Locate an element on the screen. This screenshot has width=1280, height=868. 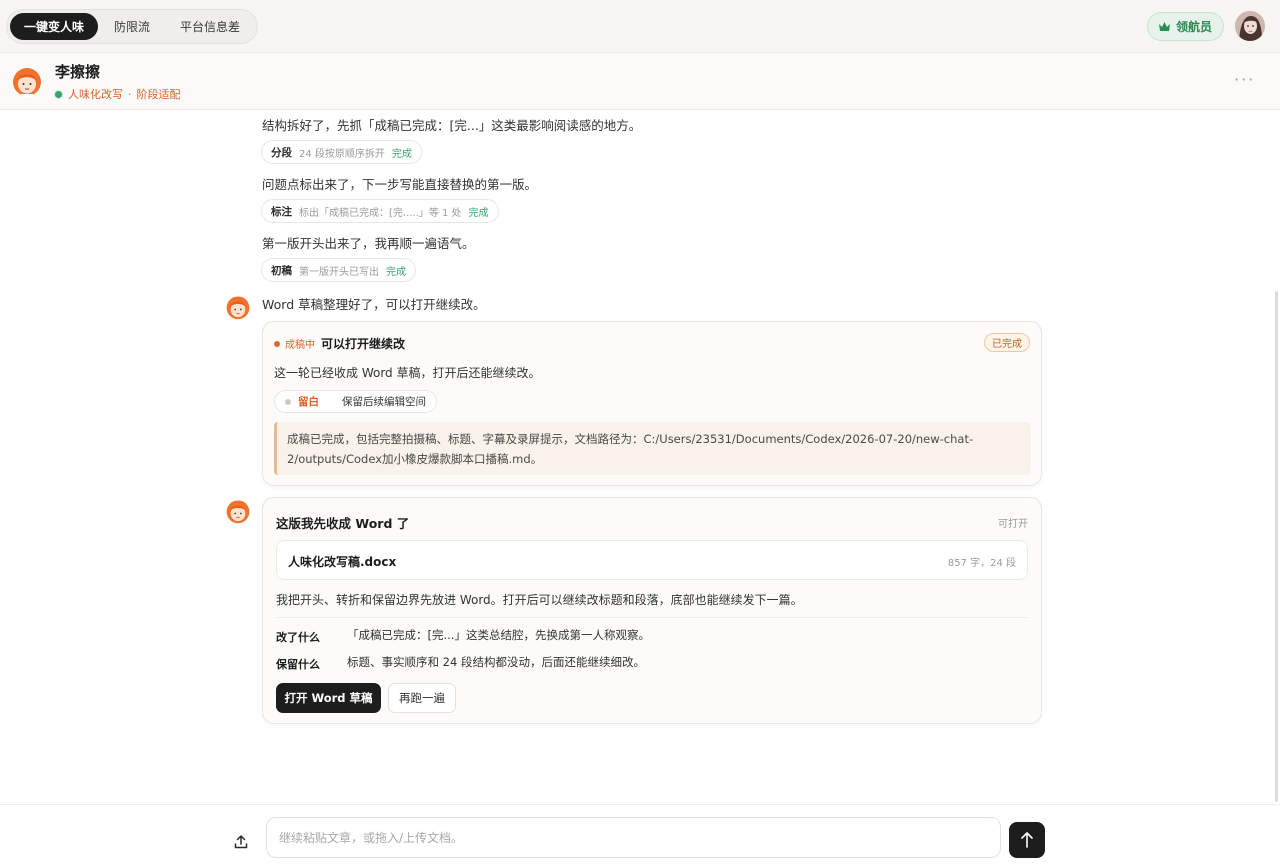
progress-message-1: 结构拆好了，先抓「成稿已完成：[完...」这类最影响阅读感的地方。 is located at coordinates (452, 125).